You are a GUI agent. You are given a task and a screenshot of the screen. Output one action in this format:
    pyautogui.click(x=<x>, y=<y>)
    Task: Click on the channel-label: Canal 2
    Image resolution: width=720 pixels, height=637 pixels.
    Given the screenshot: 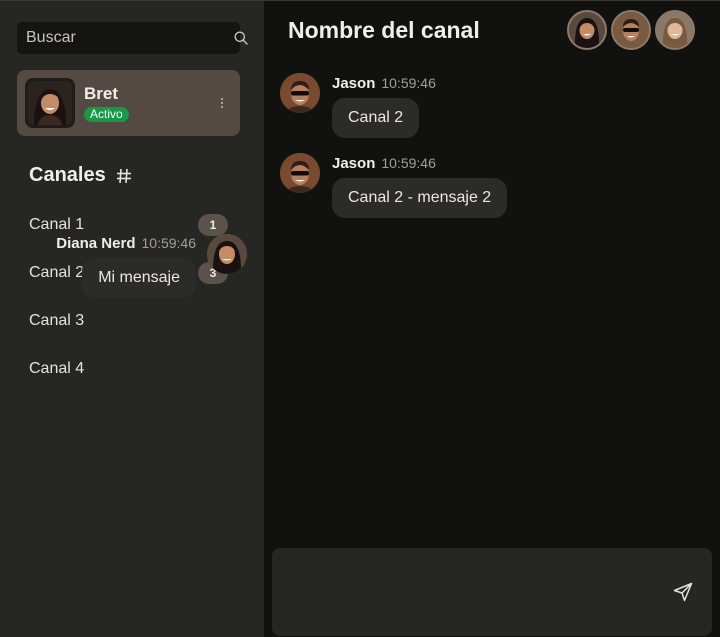 What is the action you would take?
    pyautogui.click(x=57, y=272)
    